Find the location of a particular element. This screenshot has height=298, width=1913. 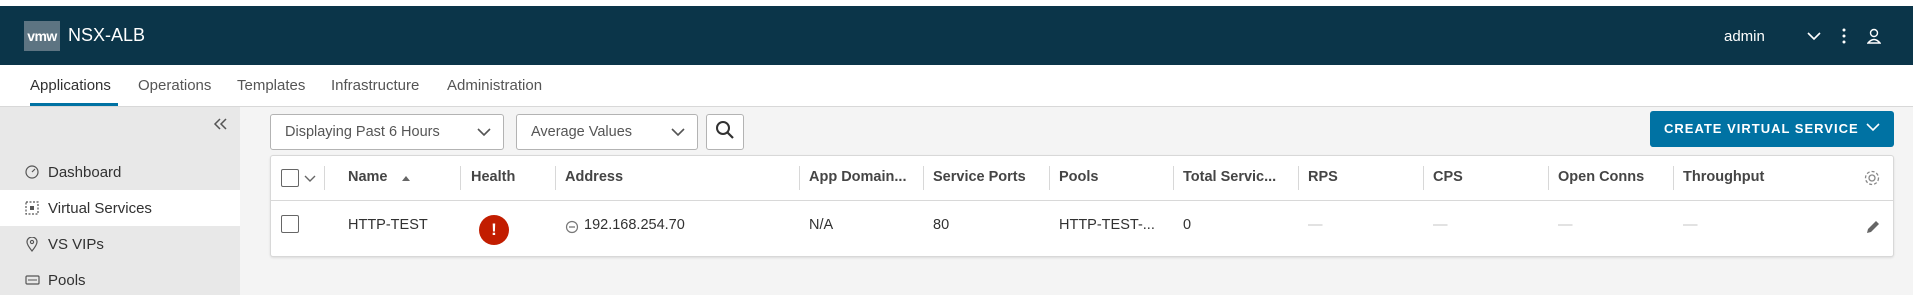

sidebar-item-vs-vips: VS VIPs is located at coordinates (120, 244).